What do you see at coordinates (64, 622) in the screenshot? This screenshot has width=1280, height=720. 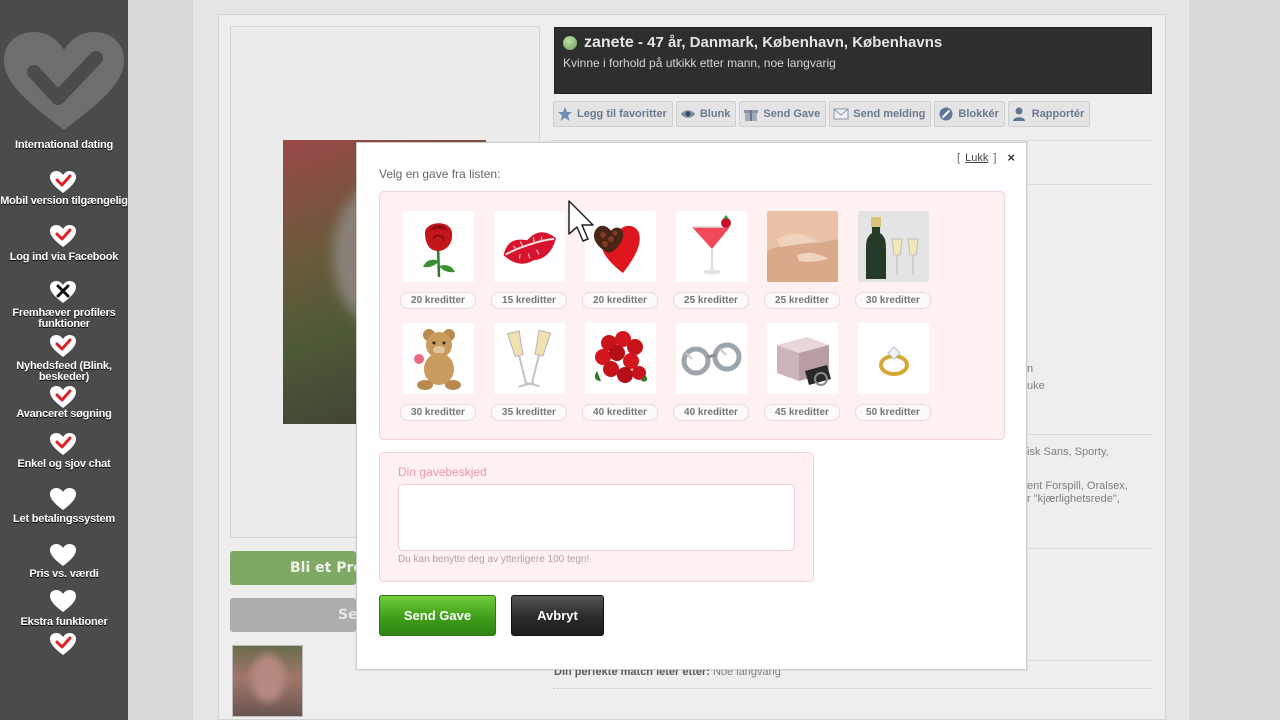 I see `feature-label: Ekstra funktioner` at bounding box center [64, 622].